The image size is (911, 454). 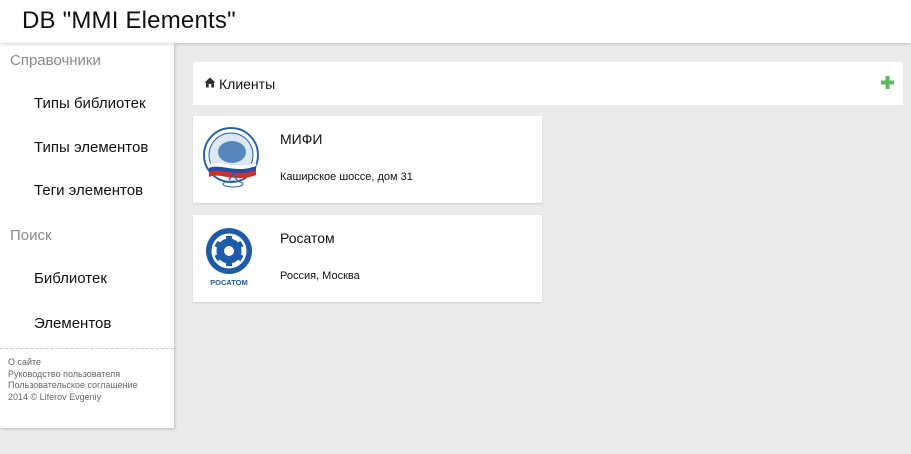 What do you see at coordinates (88, 190) in the screenshot?
I see `nav-item-element-tags: Теги элементов` at bounding box center [88, 190].